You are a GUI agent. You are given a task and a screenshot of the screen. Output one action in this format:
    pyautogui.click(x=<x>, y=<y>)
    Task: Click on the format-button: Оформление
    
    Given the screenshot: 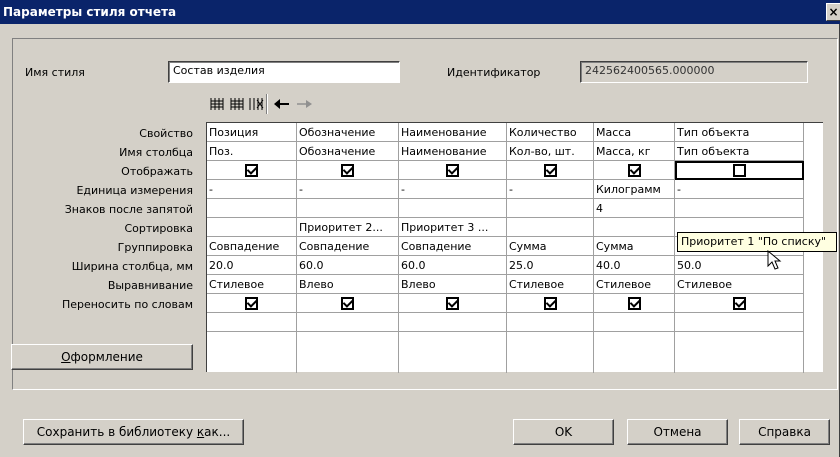 What is the action you would take?
    pyautogui.click(x=102, y=357)
    